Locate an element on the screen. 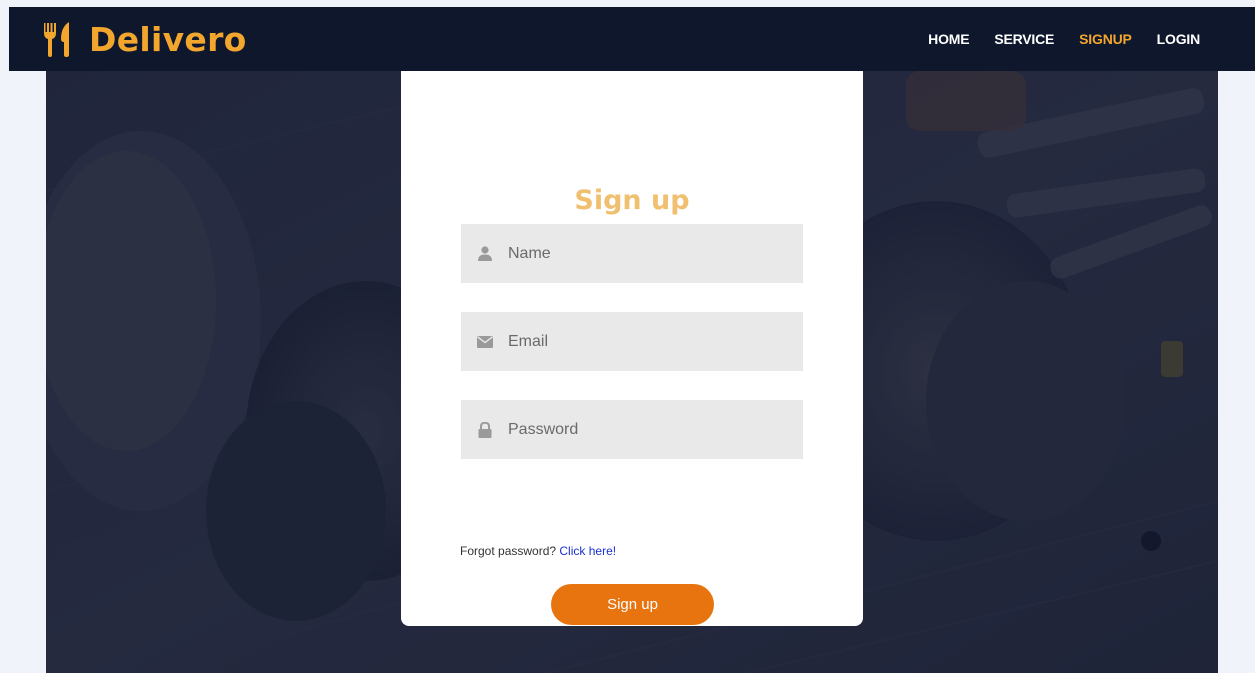  nav-service: SERVICE is located at coordinates (1024, 39).